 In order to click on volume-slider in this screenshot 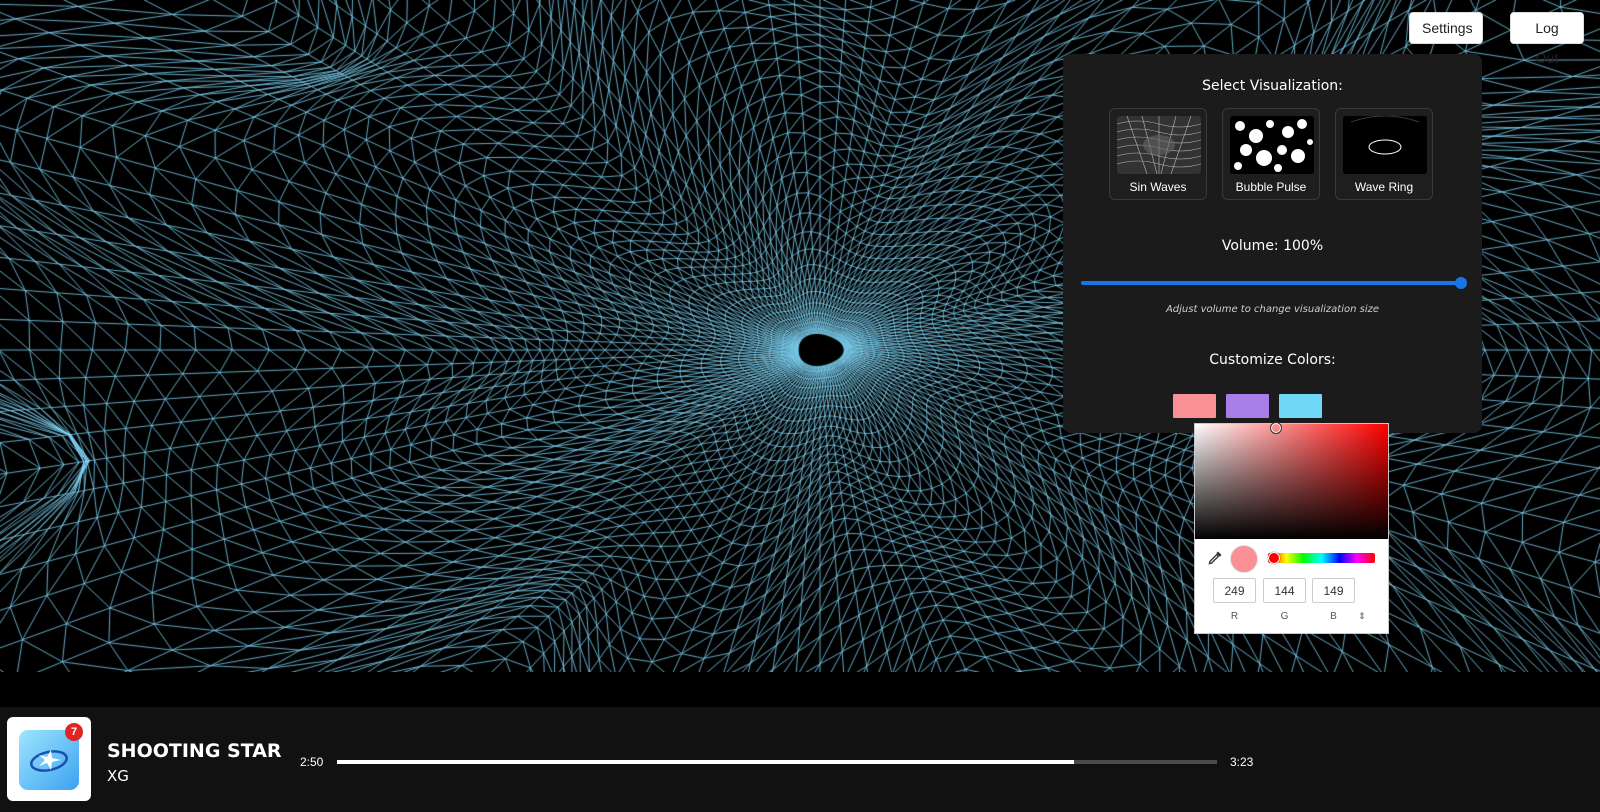, I will do `click(1274, 283)`.